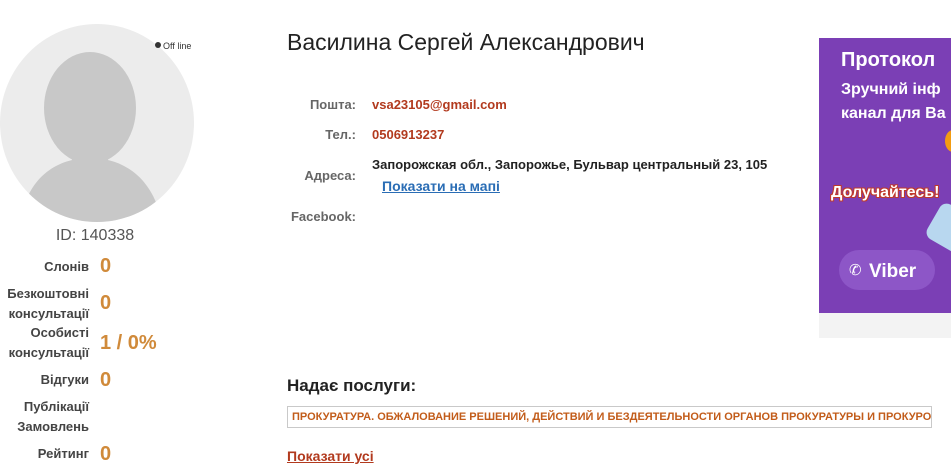  Describe the element at coordinates (466, 42) in the screenshot. I see `page-title: Василина Сергей Александрович` at that location.